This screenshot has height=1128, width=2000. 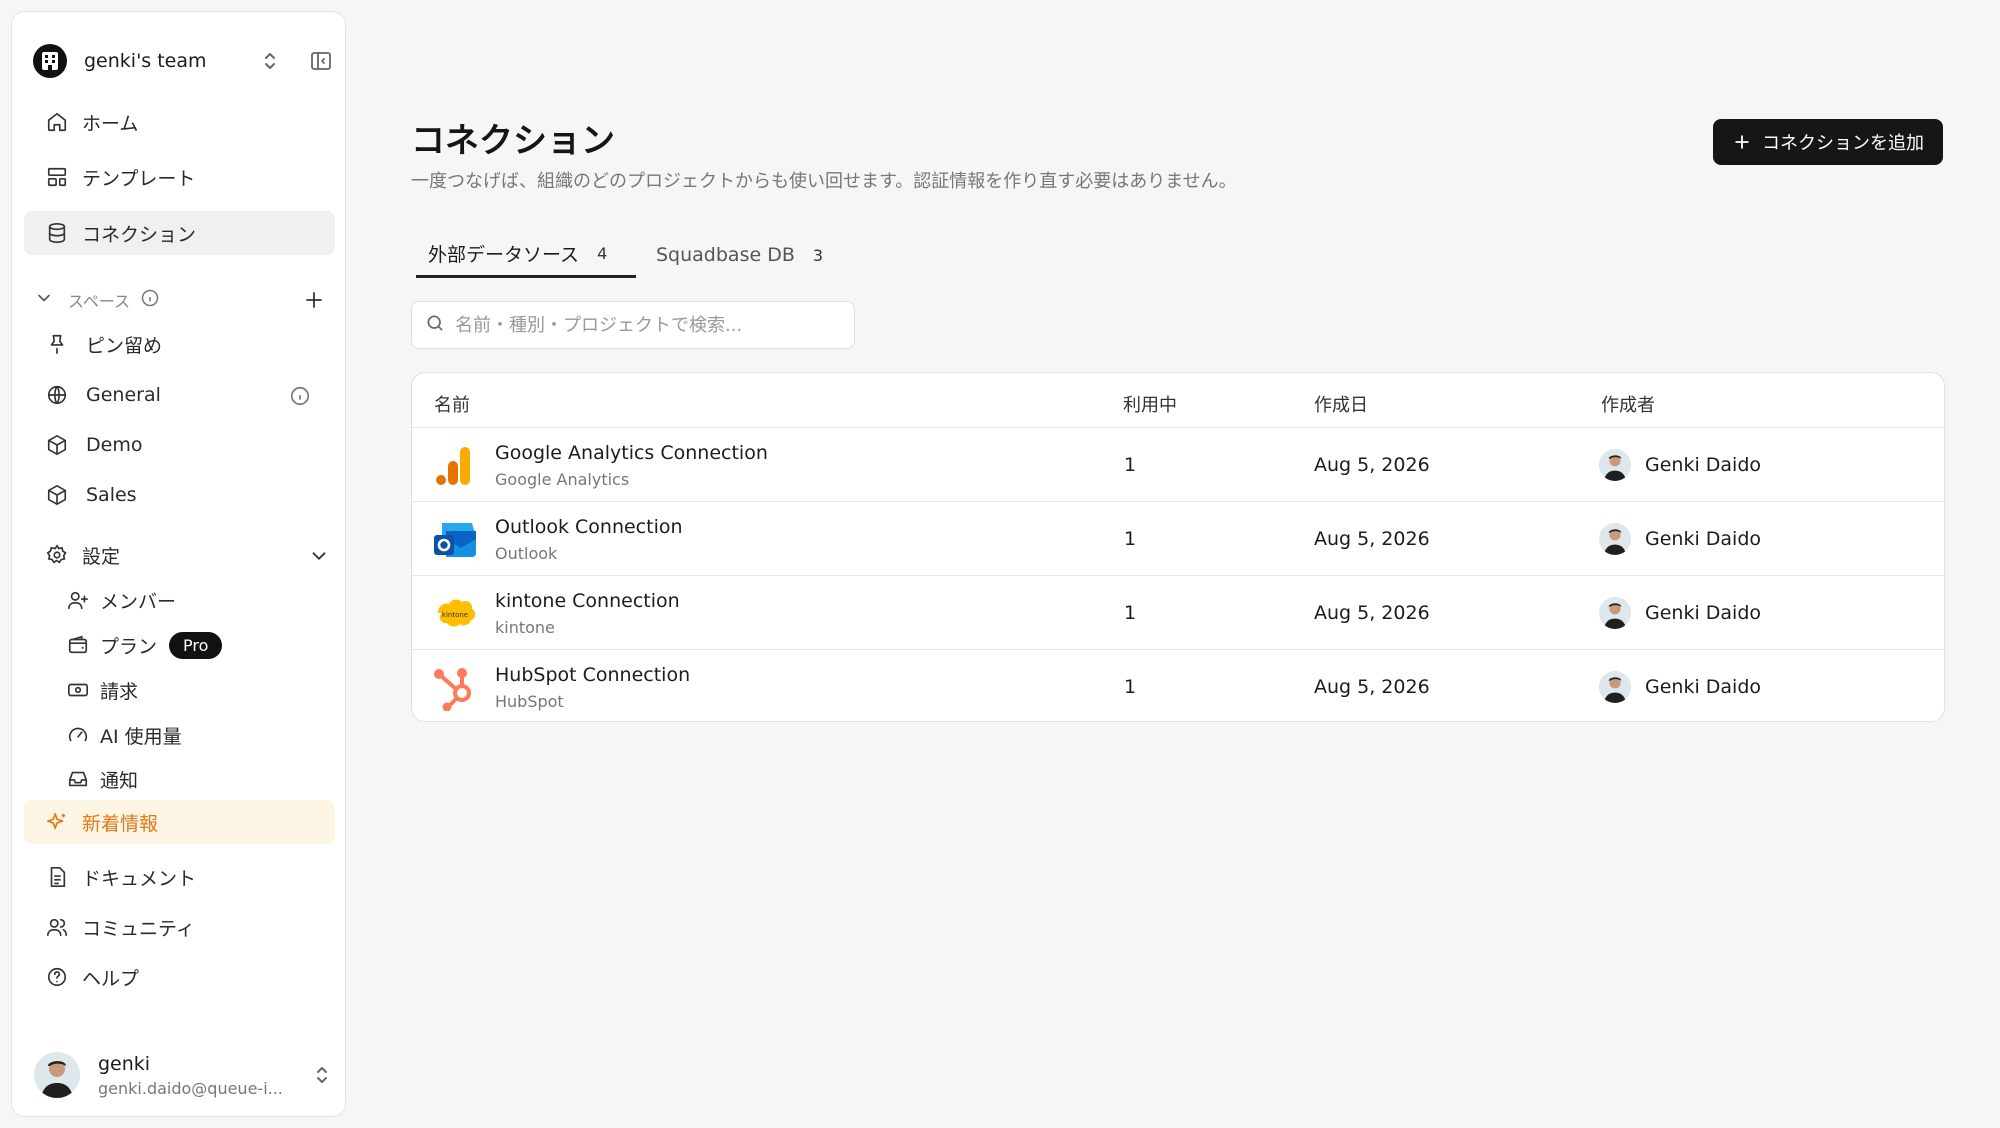 What do you see at coordinates (179, 344) in the screenshot?
I see `space-item-pinned: ピン留め` at bounding box center [179, 344].